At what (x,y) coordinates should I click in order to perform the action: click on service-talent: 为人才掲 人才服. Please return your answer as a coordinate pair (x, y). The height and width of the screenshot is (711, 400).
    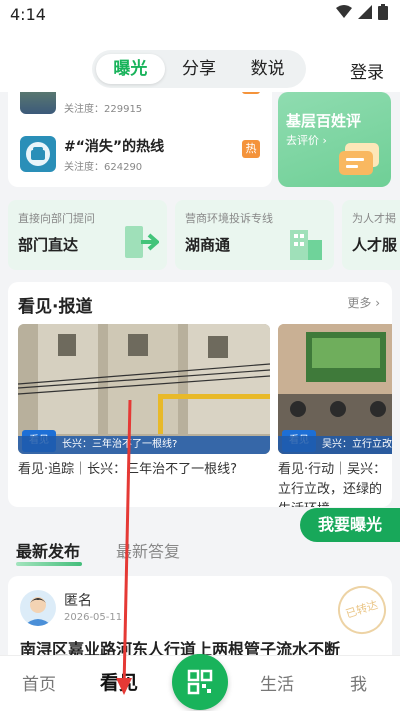
    Looking at the image, I should click on (371, 235).